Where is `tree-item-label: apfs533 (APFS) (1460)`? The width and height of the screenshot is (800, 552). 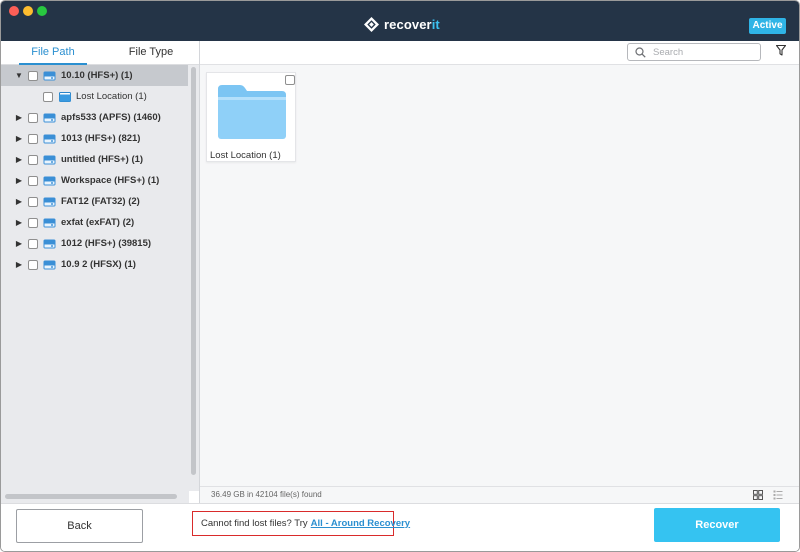
tree-item-label: apfs533 (APFS) (1460) is located at coordinates (111, 117).